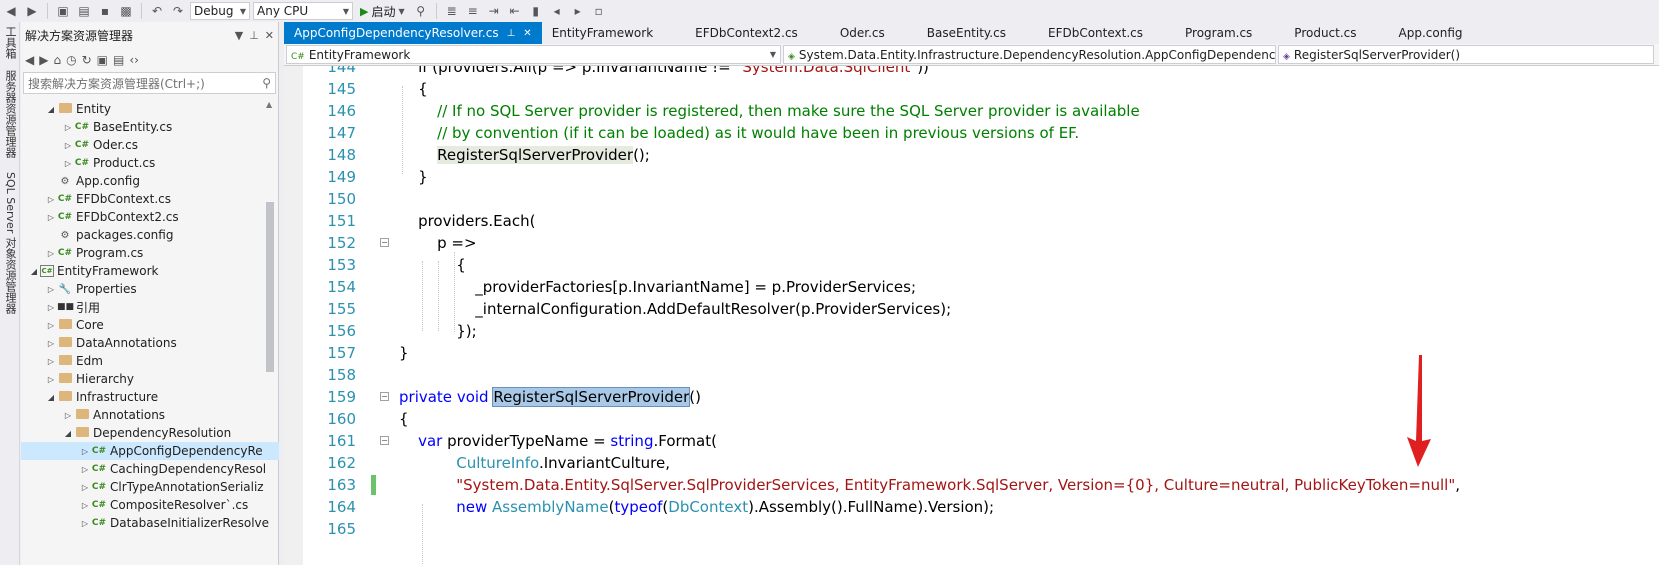 This screenshot has width=1659, height=565. Describe the element at coordinates (150, 505) in the screenshot. I see `tree-item: ▷ C# CompositeResolver`.cs` at that location.